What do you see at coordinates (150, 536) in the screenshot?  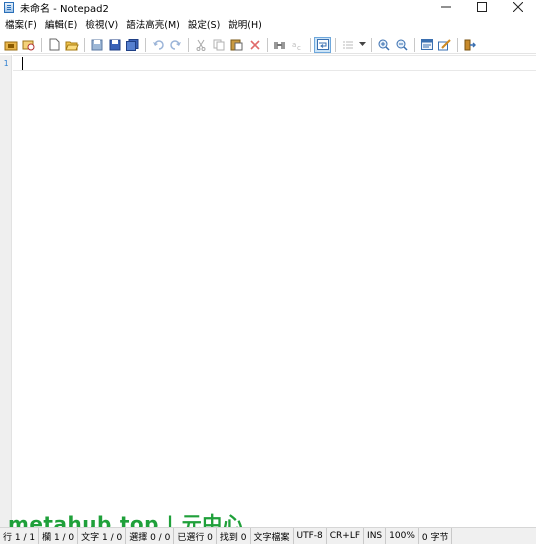 I see `status-selection: 選擇 0 / 0` at bounding box center [150, 536].